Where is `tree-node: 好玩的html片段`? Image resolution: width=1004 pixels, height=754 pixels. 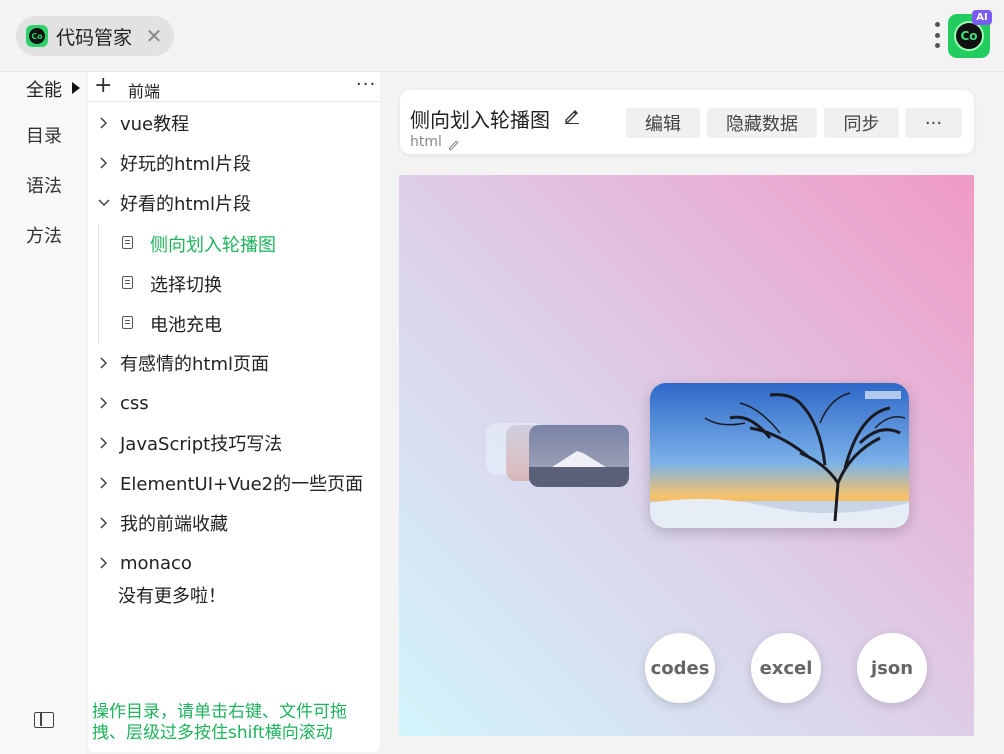 tree-node: 好玩的html片段 is located at coordinates (234, 163).